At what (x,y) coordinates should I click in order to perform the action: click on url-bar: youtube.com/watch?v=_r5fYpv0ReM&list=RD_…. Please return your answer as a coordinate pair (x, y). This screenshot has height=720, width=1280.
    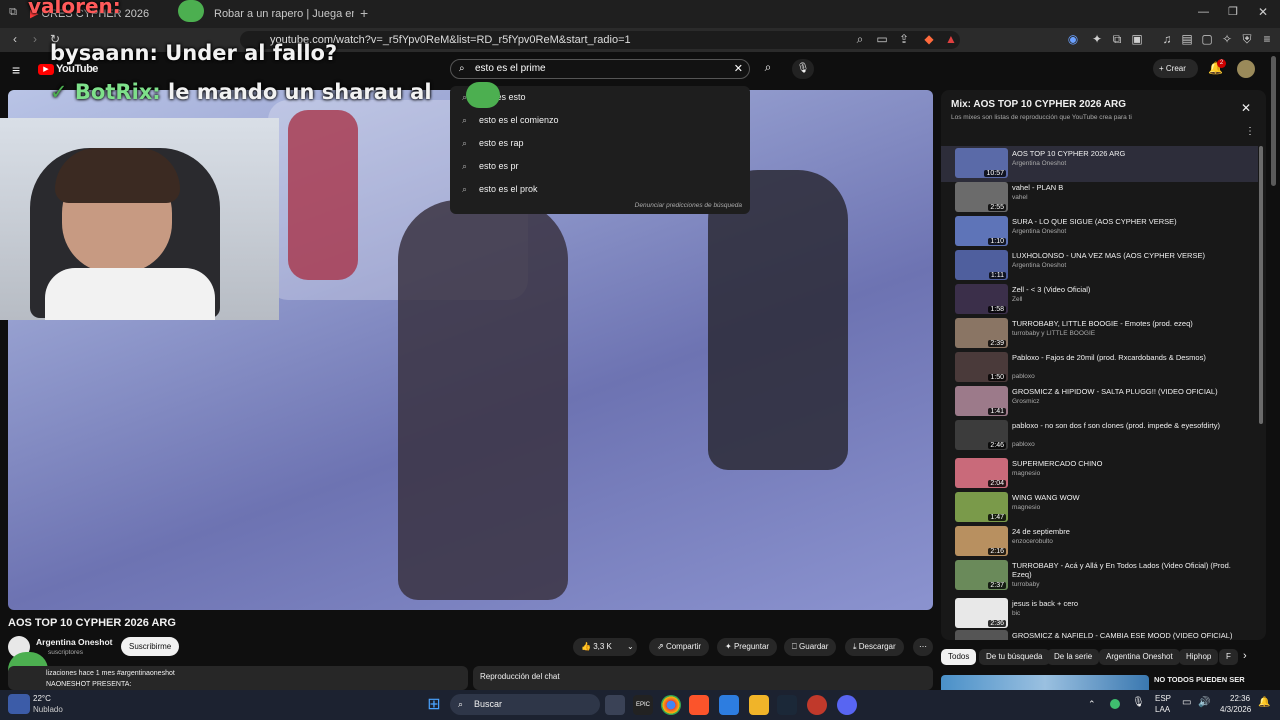
    Looking at the image, I should click on (600, 40).